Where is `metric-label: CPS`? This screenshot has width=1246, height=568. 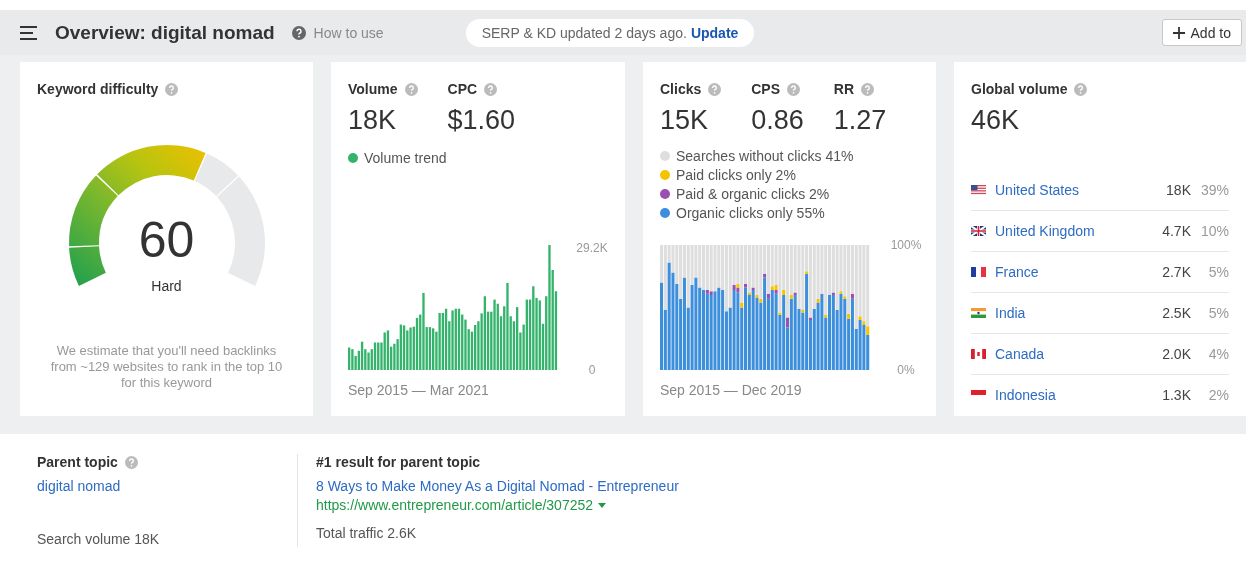 metric-label: CPS is located at coordinates (766, 89).